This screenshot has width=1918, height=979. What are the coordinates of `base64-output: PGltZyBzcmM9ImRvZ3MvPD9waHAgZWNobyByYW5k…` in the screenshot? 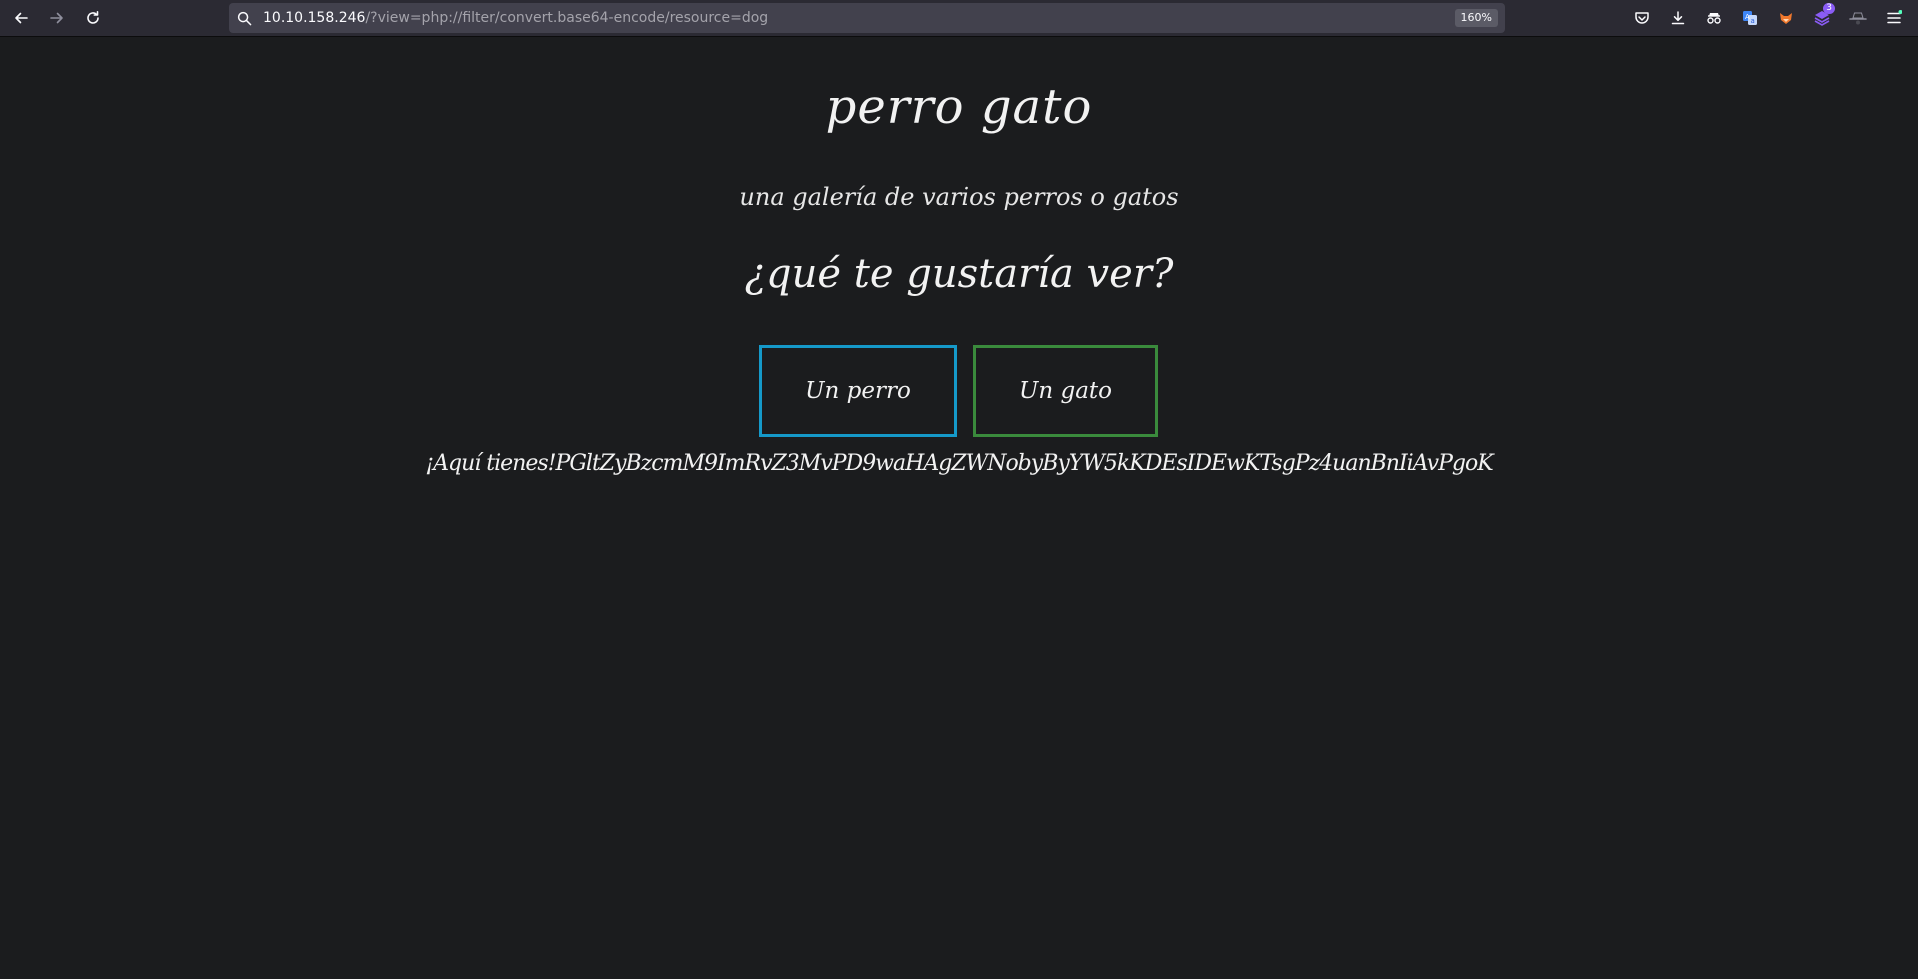 It's located at (1024, 463).